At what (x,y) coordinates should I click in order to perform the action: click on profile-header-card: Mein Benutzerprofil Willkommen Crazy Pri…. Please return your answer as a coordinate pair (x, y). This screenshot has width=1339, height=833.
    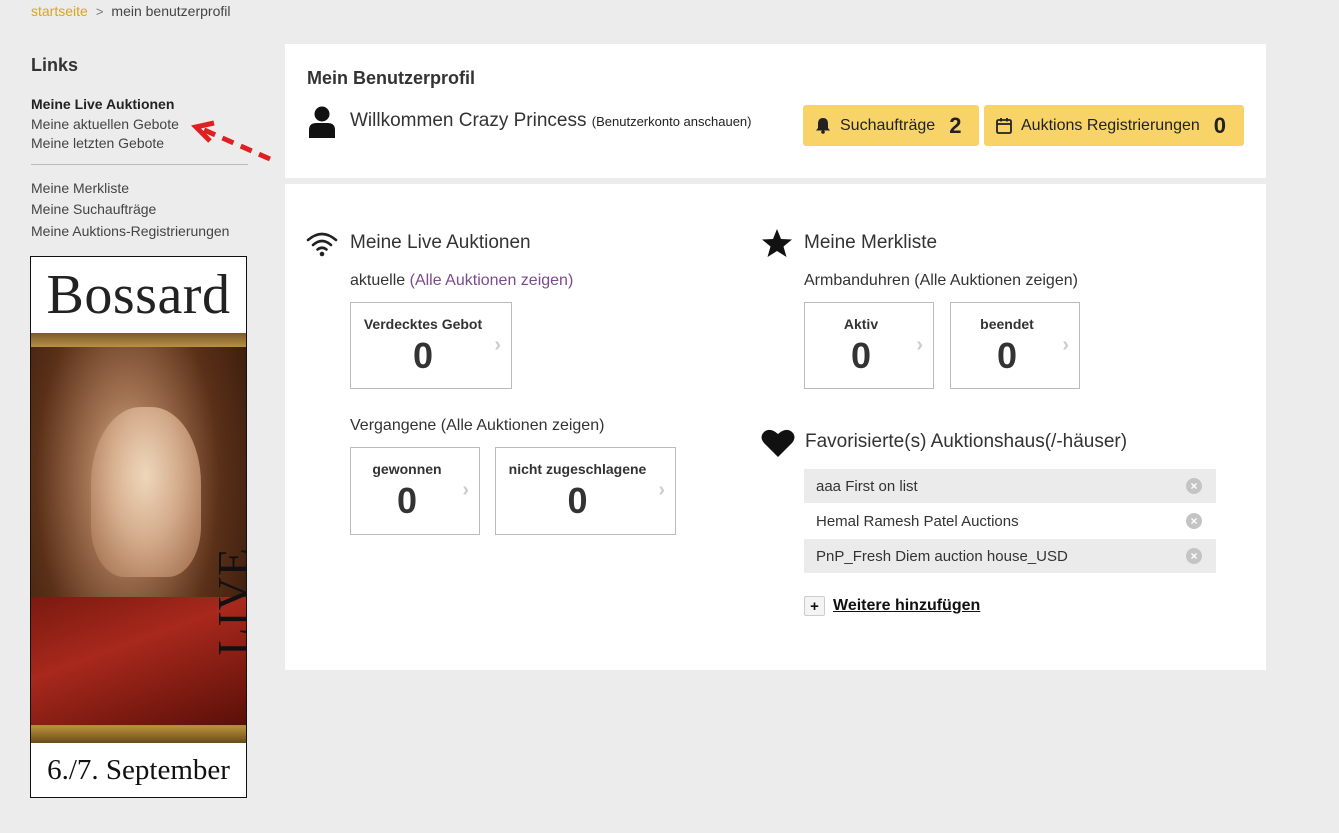
    Looking at the image, I should click on (775, 111).